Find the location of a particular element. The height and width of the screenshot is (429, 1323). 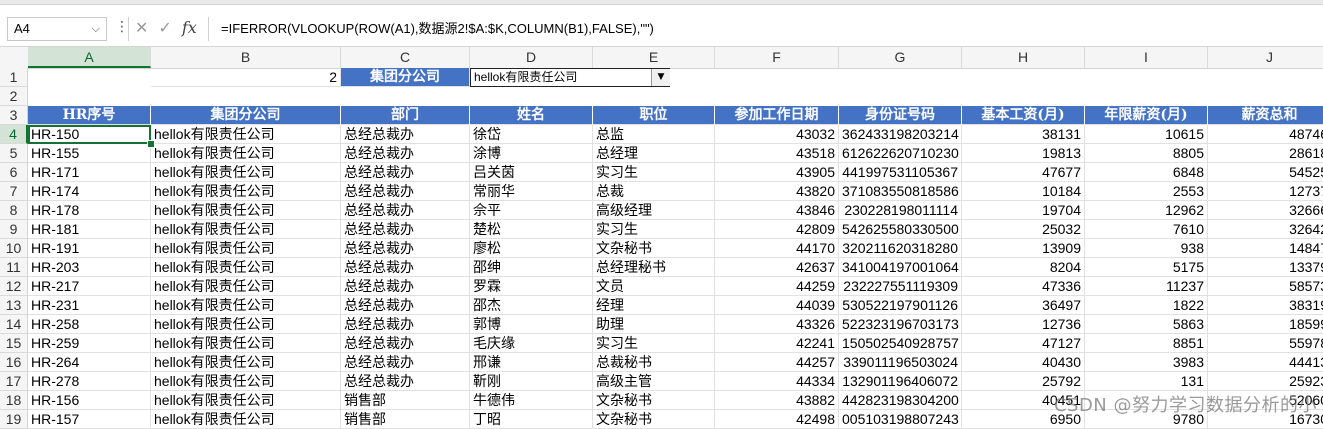

table-cell: 14847 is located at coordinates (1265, 248).